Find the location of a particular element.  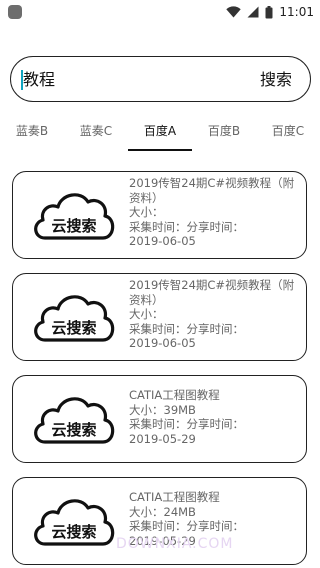

result-date: 2019-05-29 is located at coordinates (162, 438).